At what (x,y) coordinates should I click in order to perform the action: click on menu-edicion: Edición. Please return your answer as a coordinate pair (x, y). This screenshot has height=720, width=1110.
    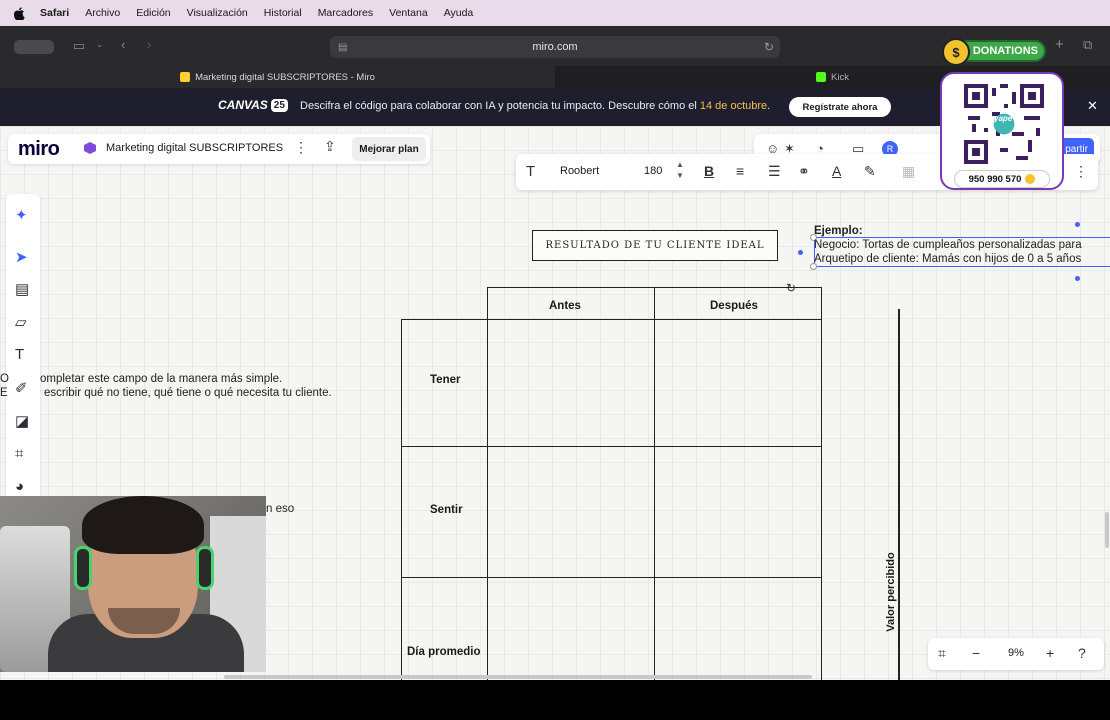
    Looking at the image, I should click on (153, 13).